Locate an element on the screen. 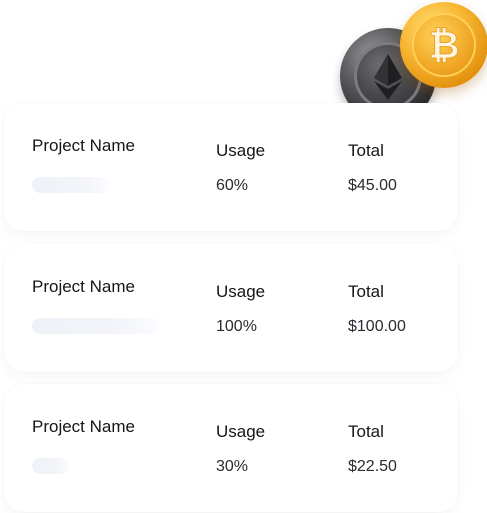 The image size is (487, 513). total-value: $100.00 is located at coordinates (377, 326).